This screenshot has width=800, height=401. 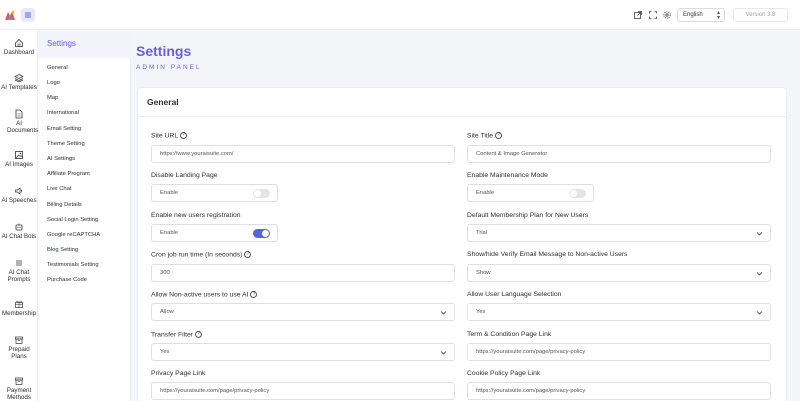 I want to click on site-url-input: https://www.youraisuite.com/, so click(x=303, y=154).